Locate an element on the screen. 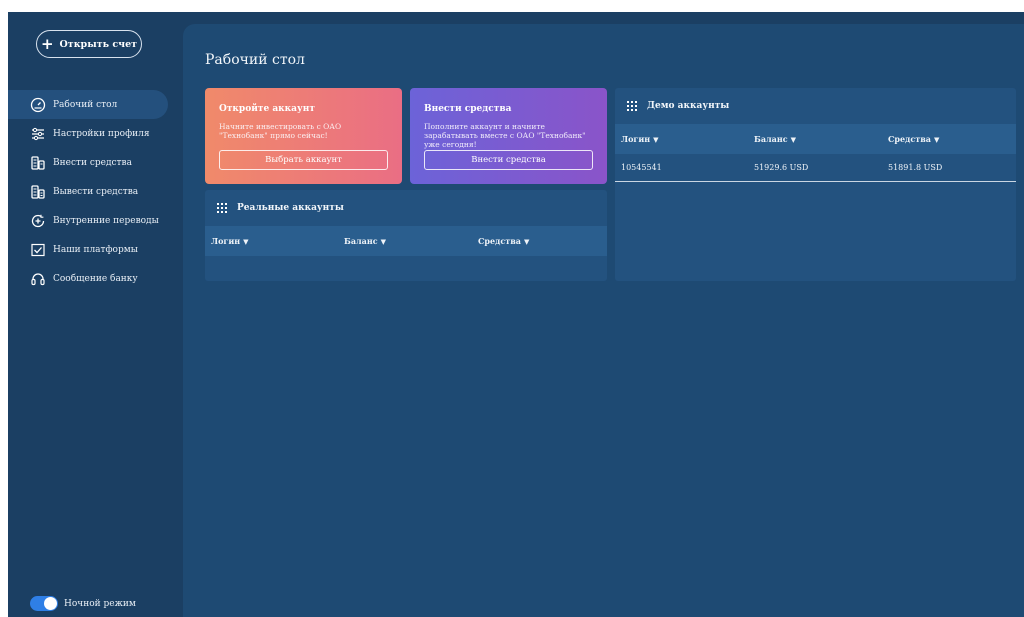 The height and width of the screenshot is (617, 1024). panel-header: Демо аккаунты is located at coordinates (815, 106).